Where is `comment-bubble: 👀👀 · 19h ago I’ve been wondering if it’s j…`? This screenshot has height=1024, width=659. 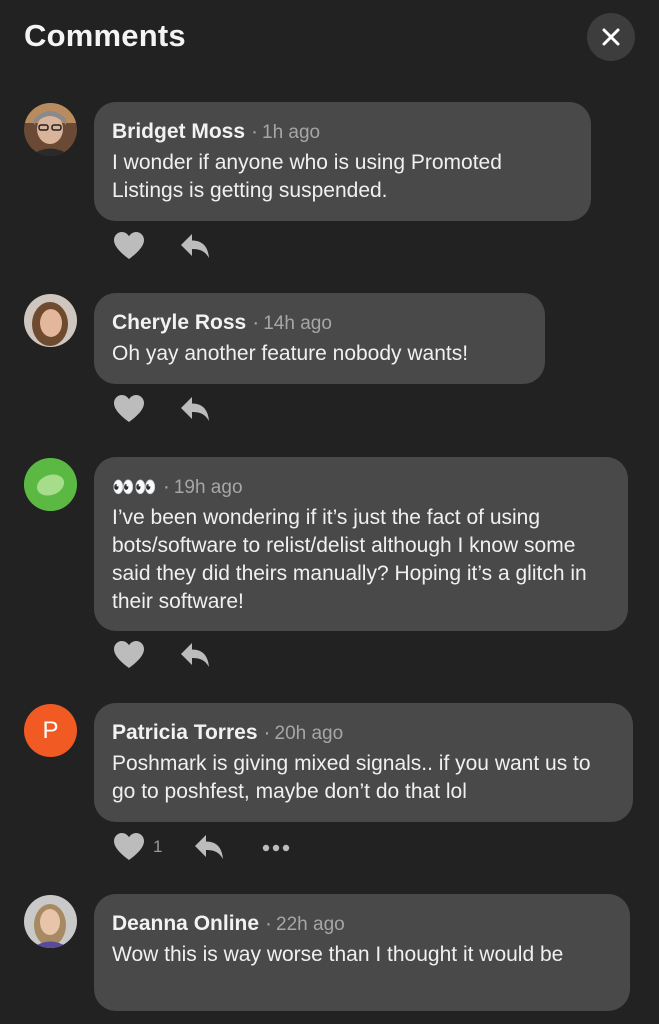 comment-bubble: 👀👀 · 19h ago I’ve been wondering if it’s j… is located at coordinates (361, 544).